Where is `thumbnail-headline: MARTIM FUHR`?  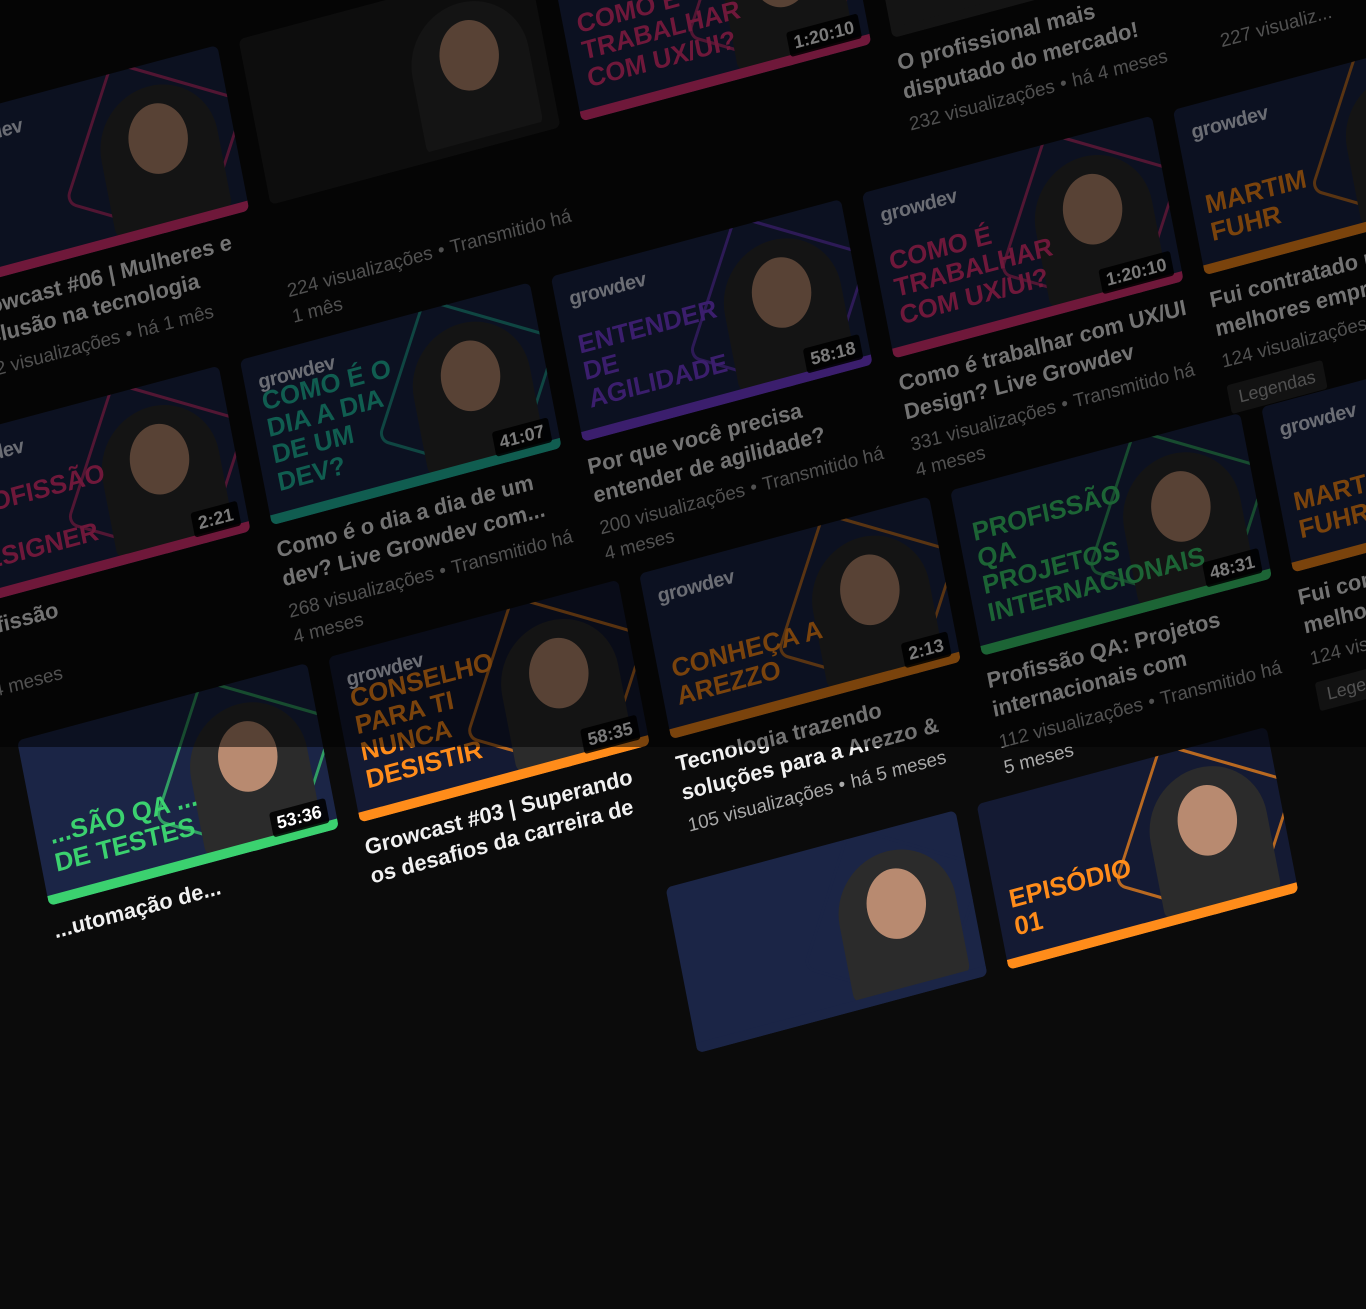
thumbnail-headline: MARTIM FUHR is located at coordinates (1328, 502).